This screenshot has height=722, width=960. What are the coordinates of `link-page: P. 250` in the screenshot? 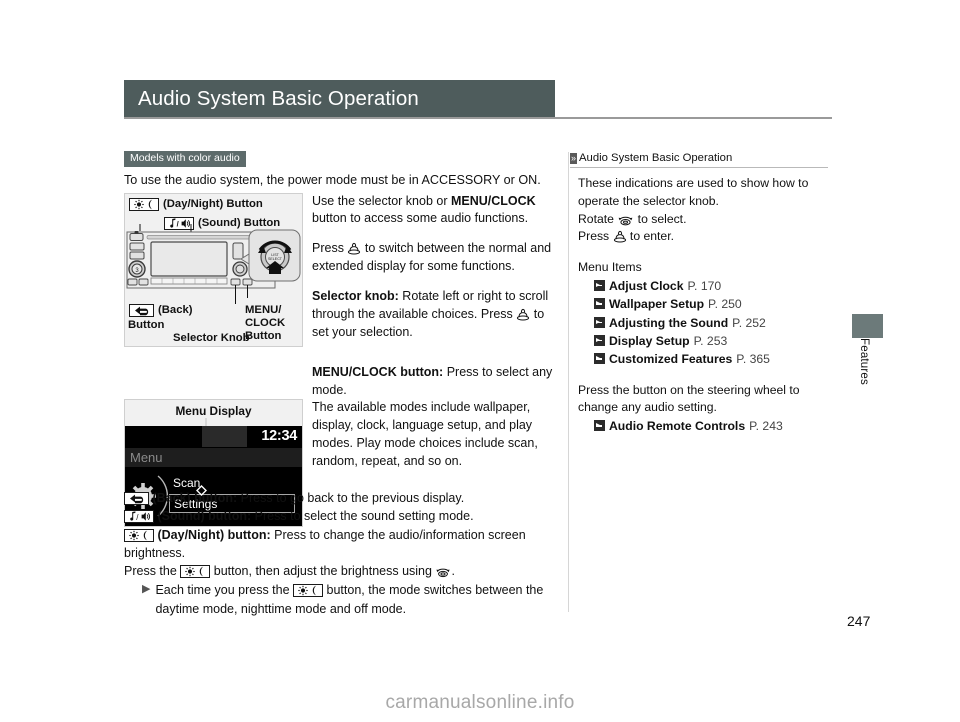 It's located at (725, 304).